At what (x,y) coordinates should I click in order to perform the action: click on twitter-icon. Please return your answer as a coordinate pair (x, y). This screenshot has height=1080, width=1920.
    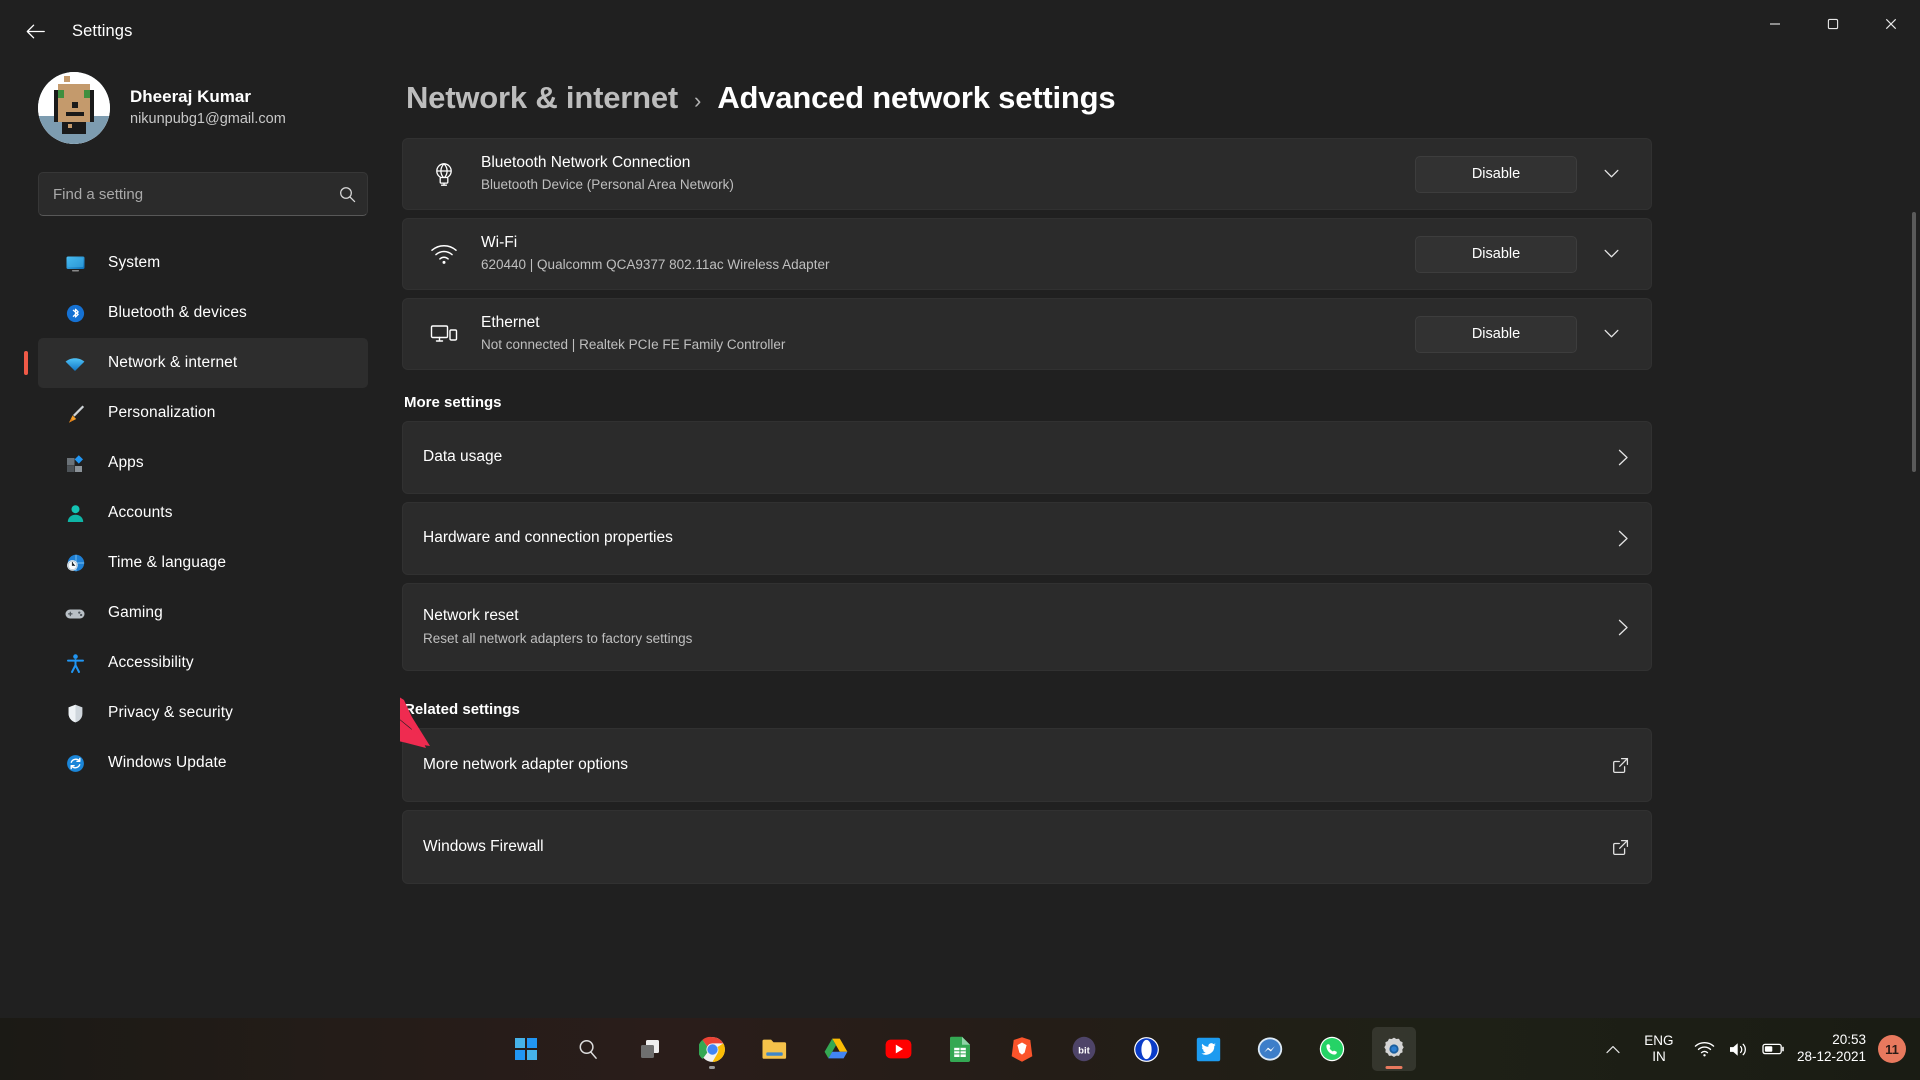
    Looking at the image, I should click on (1208, 1049).